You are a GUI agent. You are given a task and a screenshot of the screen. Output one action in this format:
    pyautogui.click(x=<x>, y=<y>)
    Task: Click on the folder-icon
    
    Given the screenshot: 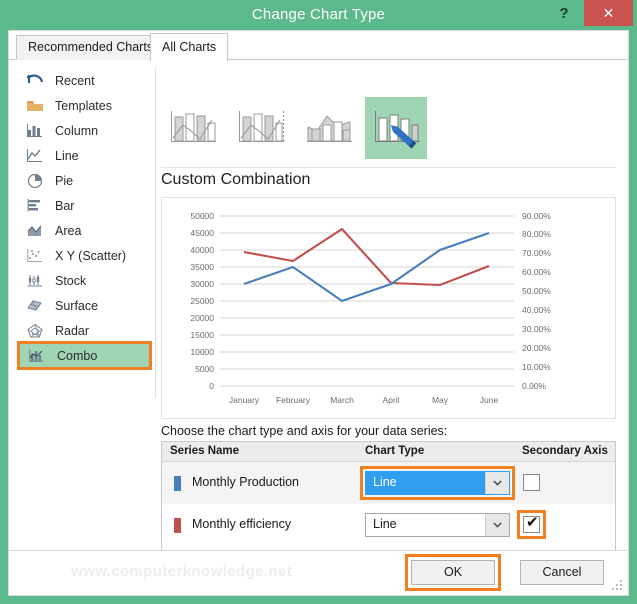 What is the action you would take?
    pyautogui.click(x=35, y=106)
    